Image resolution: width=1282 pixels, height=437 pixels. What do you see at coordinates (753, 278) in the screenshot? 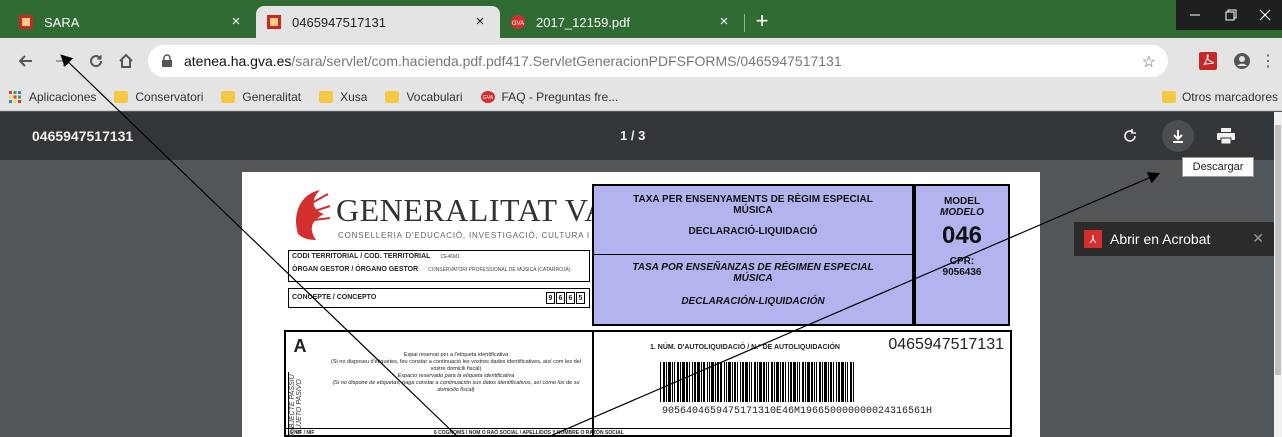
I see `taxa-es-line2: MÚSICA` at bounding box center [753, 278].